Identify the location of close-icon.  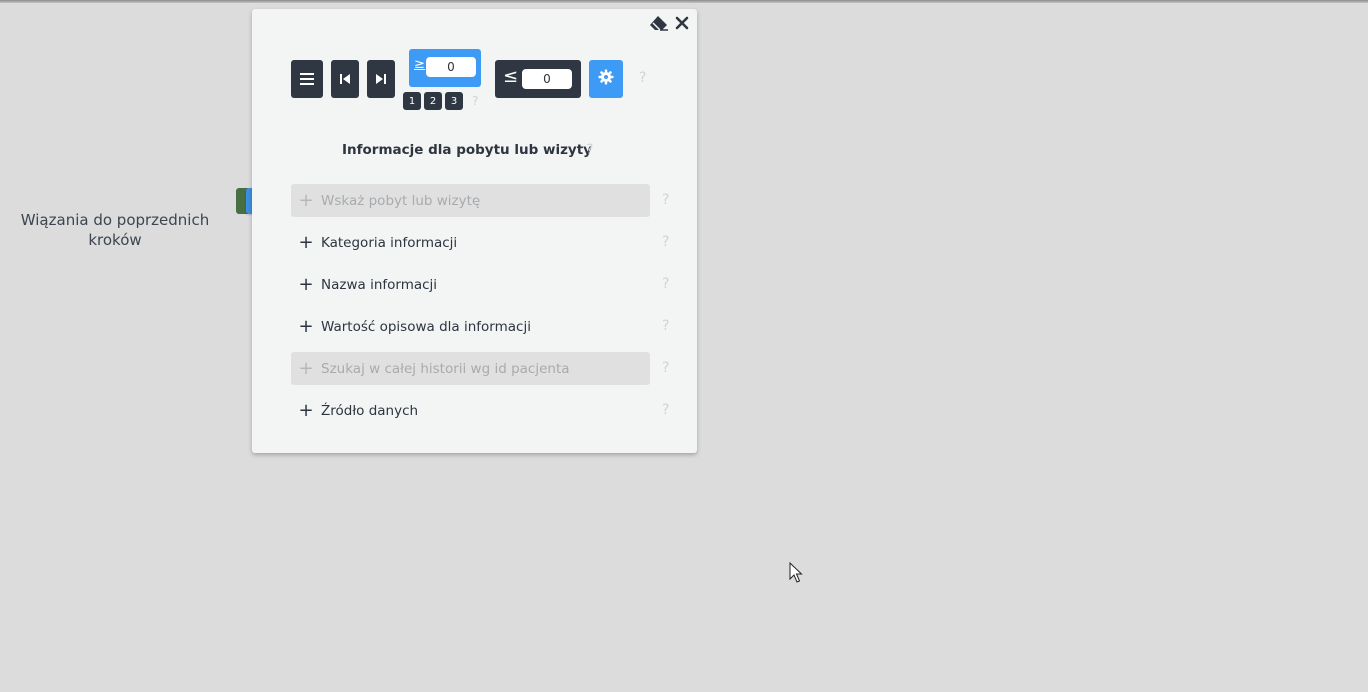
(682, 23).